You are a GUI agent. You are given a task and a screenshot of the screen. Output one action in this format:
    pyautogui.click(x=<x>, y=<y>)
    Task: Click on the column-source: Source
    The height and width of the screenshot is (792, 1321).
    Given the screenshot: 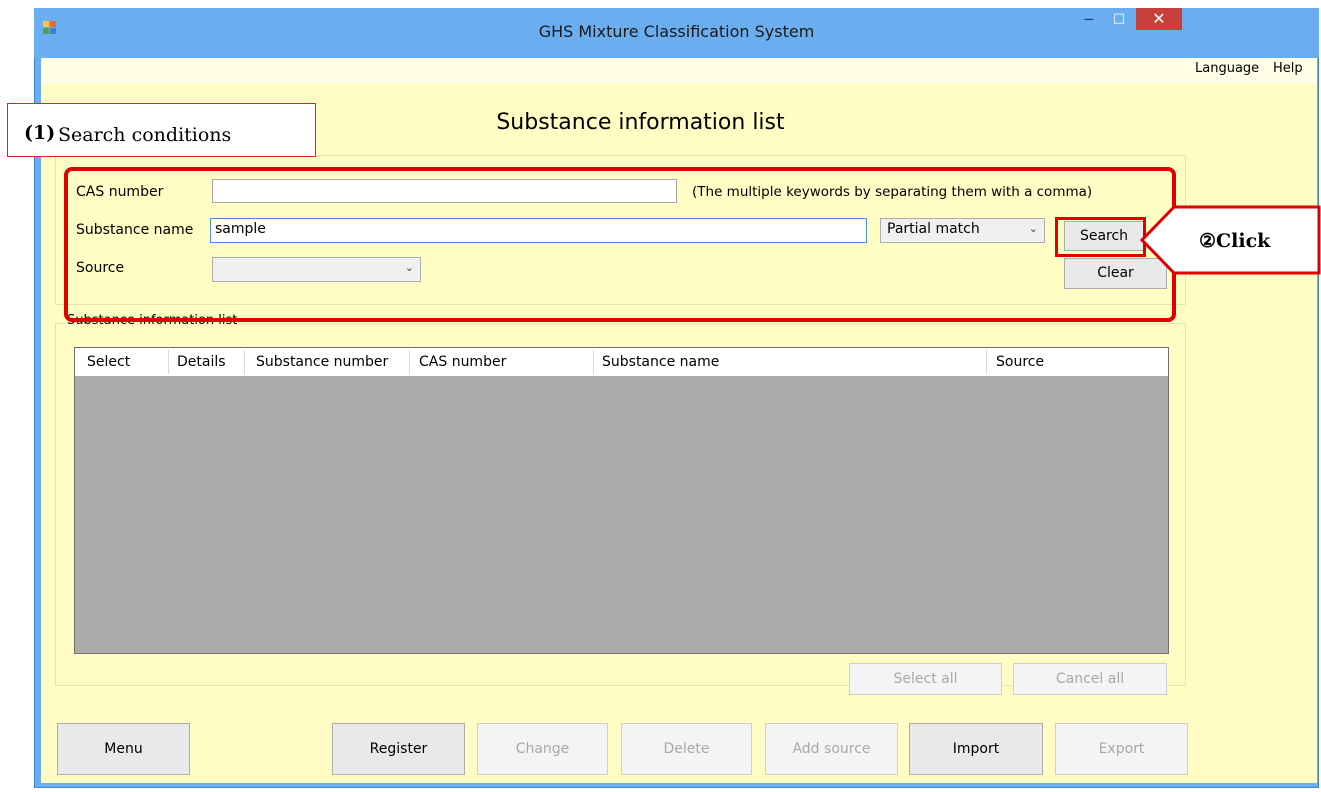 What is the action you would take?
    pyautogui.click(x=1020, y=362)
    